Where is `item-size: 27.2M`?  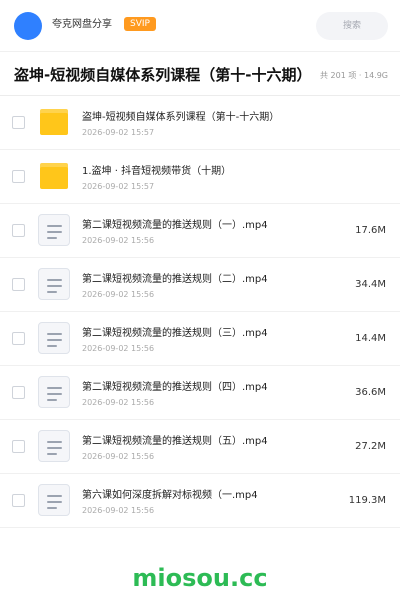
item-size: 27.2M is located at coordinates (370, 446).